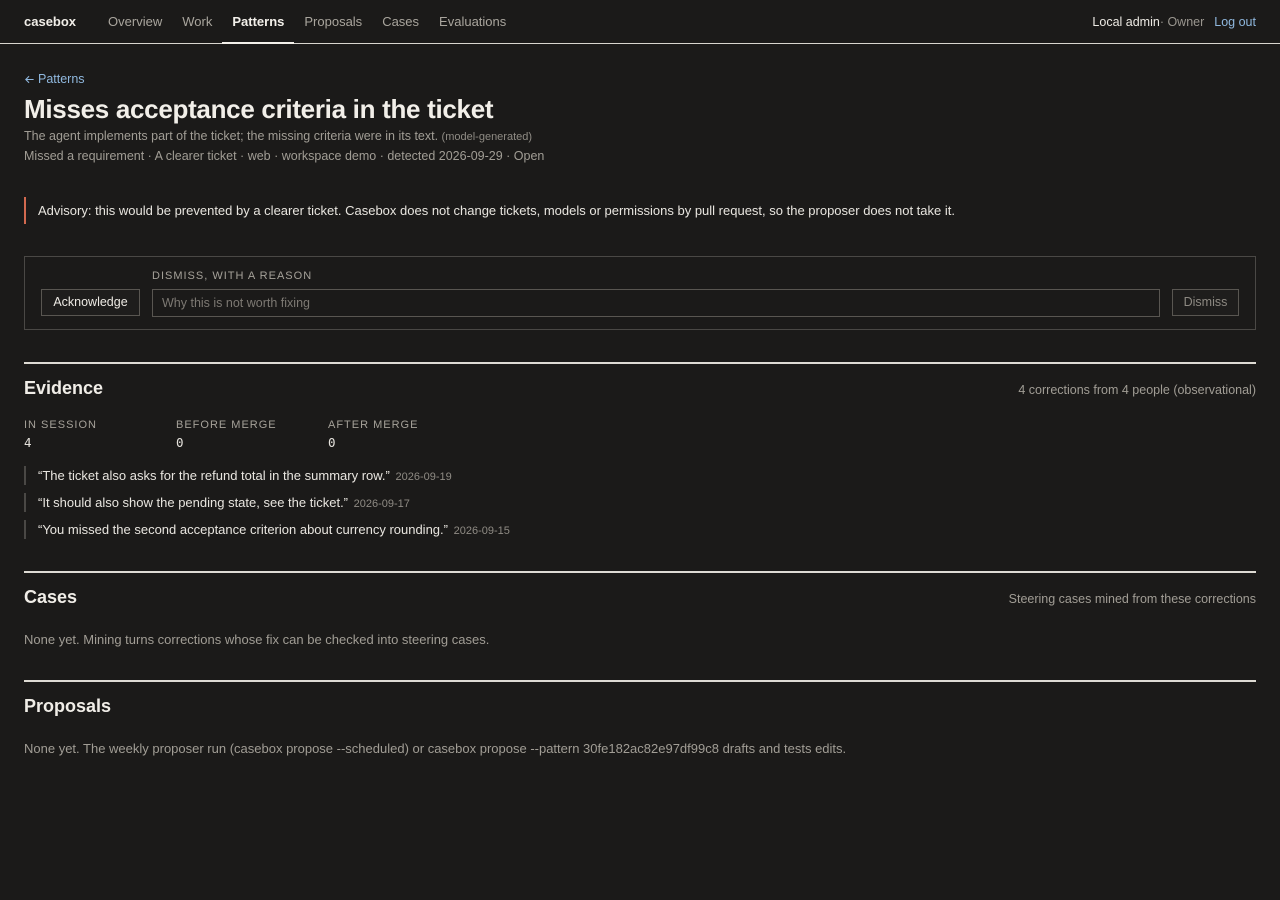 The height and width of the screenshot is (900, 1280). What do you see at coordinates (472, 22) in the screenshot?
I see `nav-evaluations: Evaluations` at bounding box center [472, 22].